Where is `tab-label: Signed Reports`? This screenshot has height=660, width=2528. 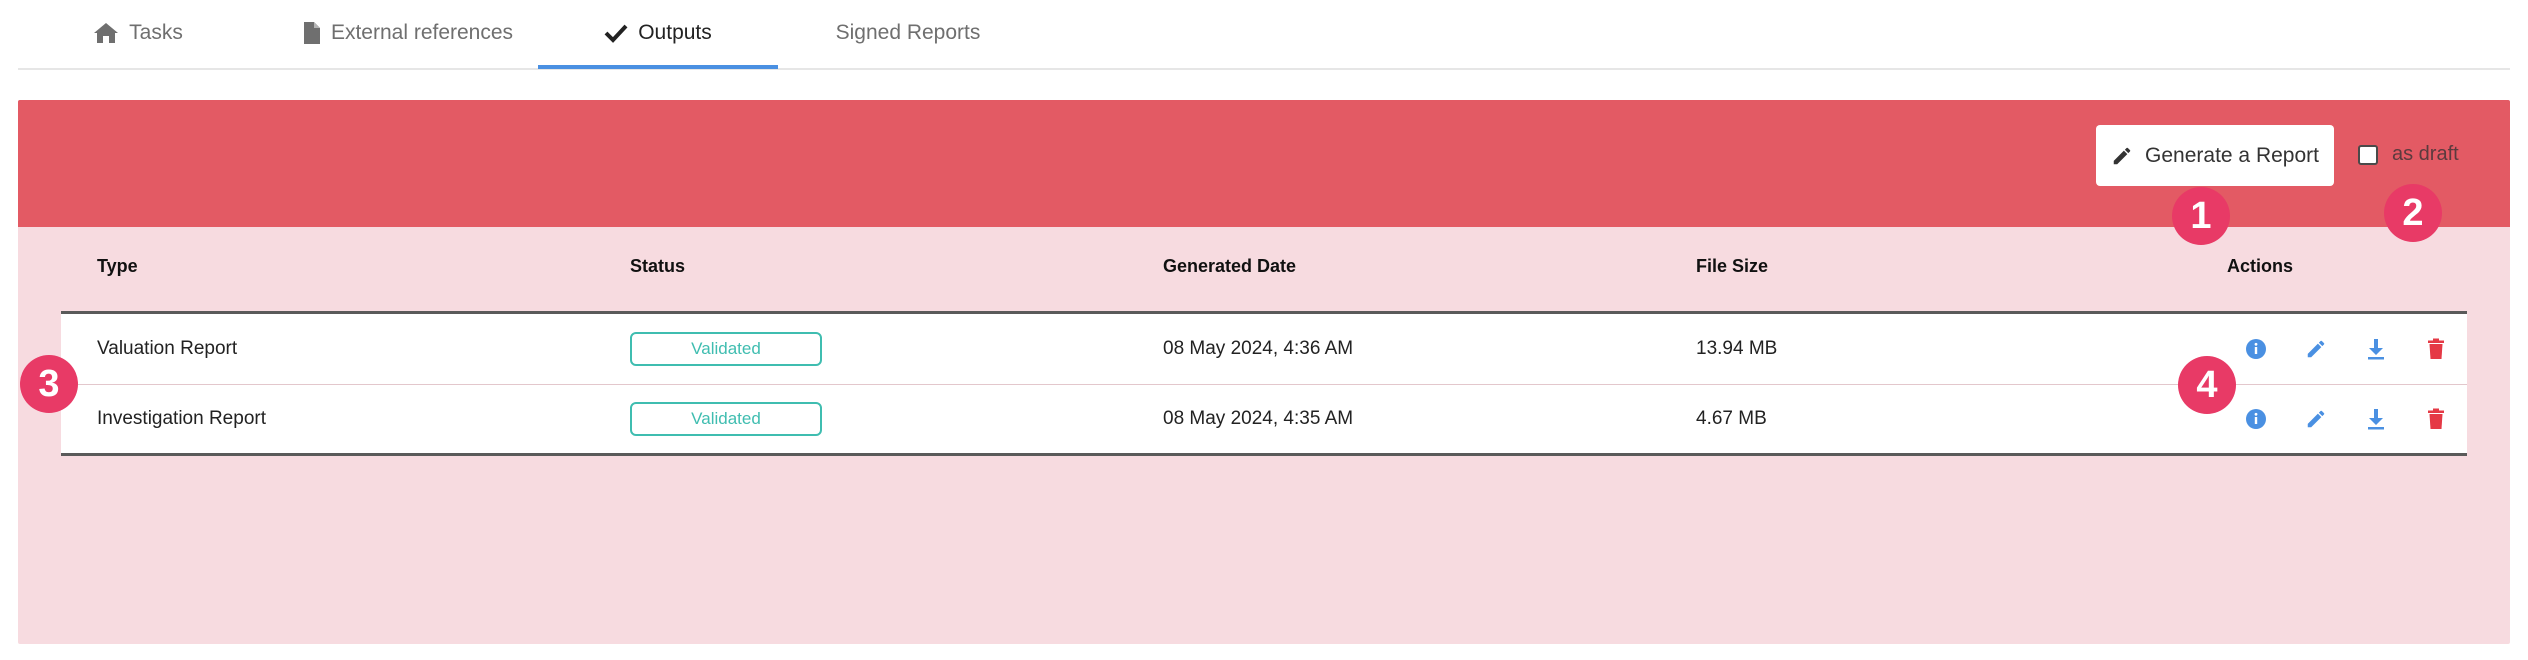
tab-label: Signed Reports is located at coordinates (908, 32).